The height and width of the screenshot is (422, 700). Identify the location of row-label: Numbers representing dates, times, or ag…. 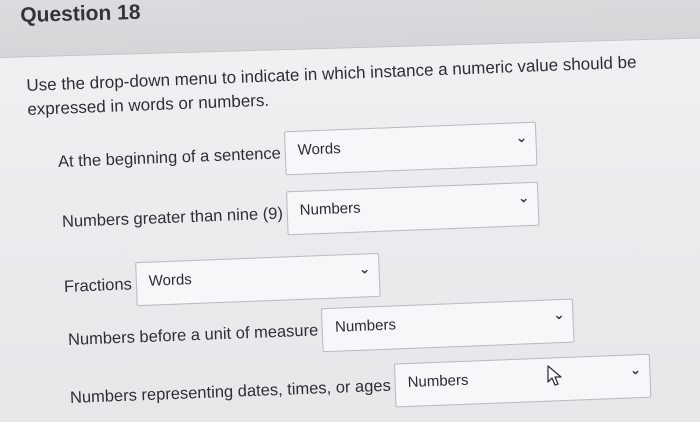
(230, 391).